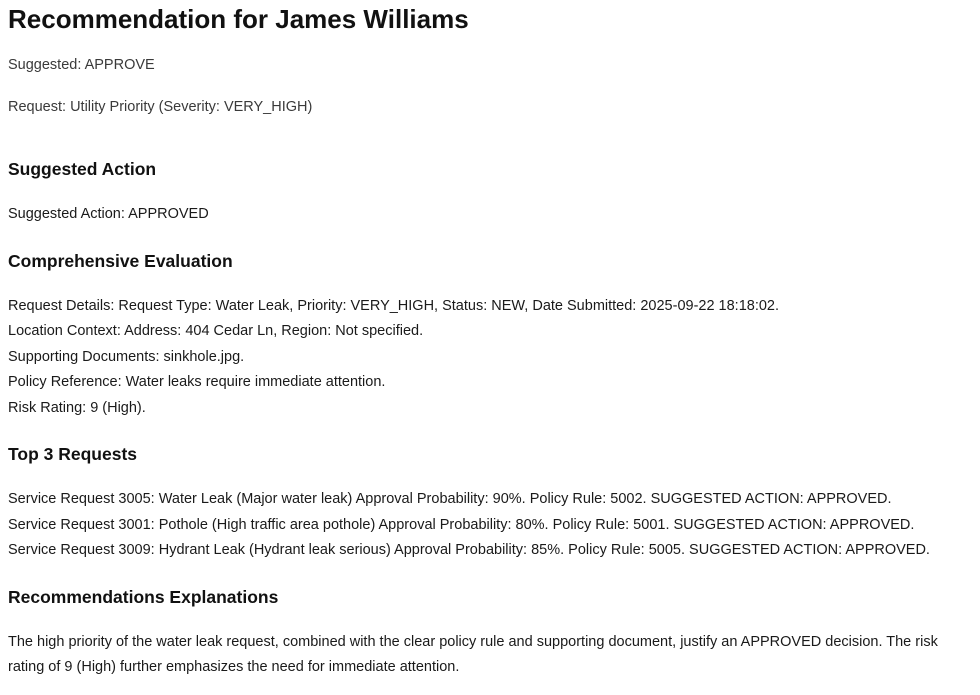 Image resolution: width=980 pixels, height=695 pixels. What do you see at coordinates (490, 215) in the screenshot?
I see `suggested-action-section: Suggested Action: APPROVED` at bounding box center [490, 215].